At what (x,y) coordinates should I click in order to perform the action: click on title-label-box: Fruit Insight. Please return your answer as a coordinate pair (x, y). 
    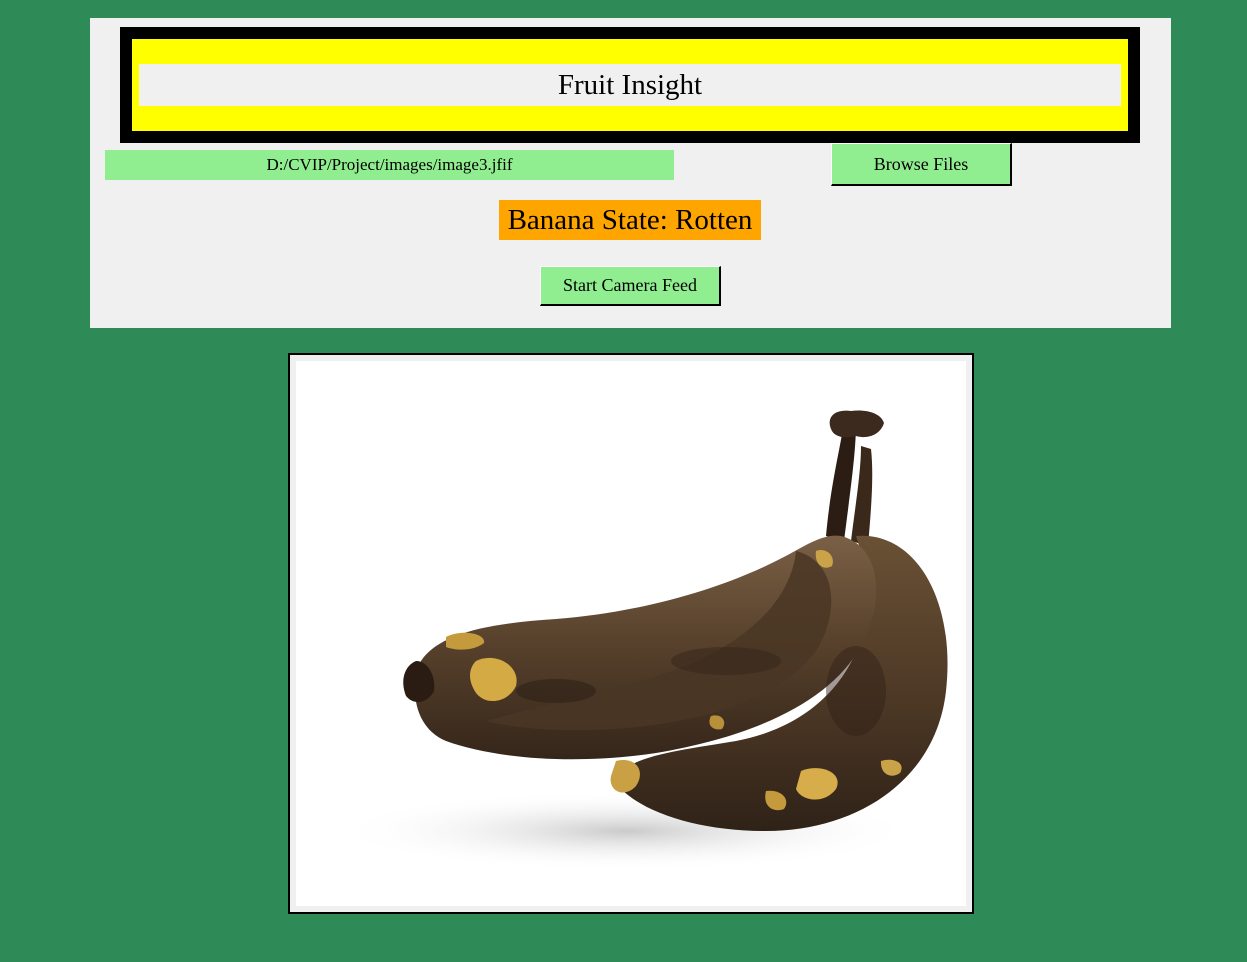
    Looking at the image, I should click on (630, 85).